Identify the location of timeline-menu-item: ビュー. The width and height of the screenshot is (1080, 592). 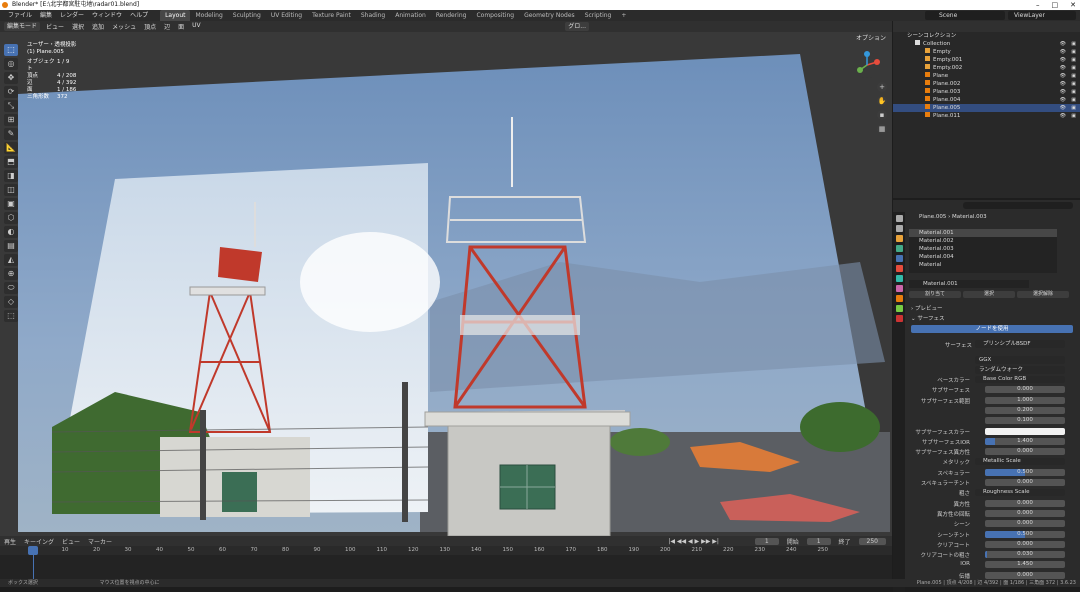
(71, 541).